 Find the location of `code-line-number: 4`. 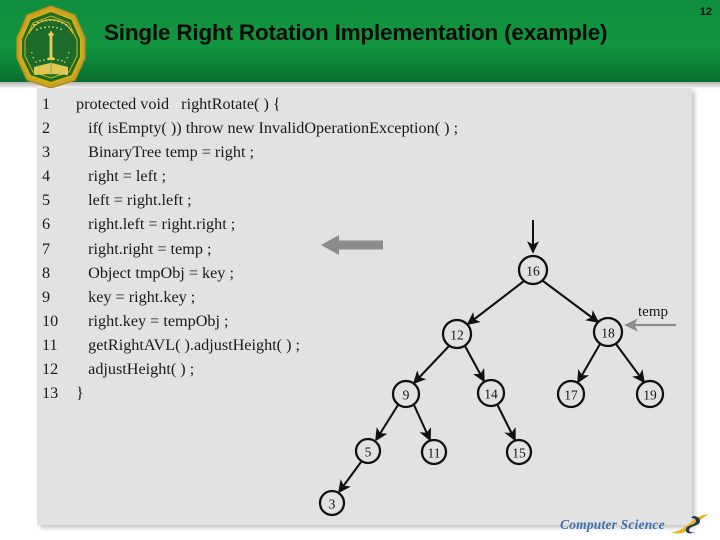

code-line-number: 4 is located at coordinates (46, 176).